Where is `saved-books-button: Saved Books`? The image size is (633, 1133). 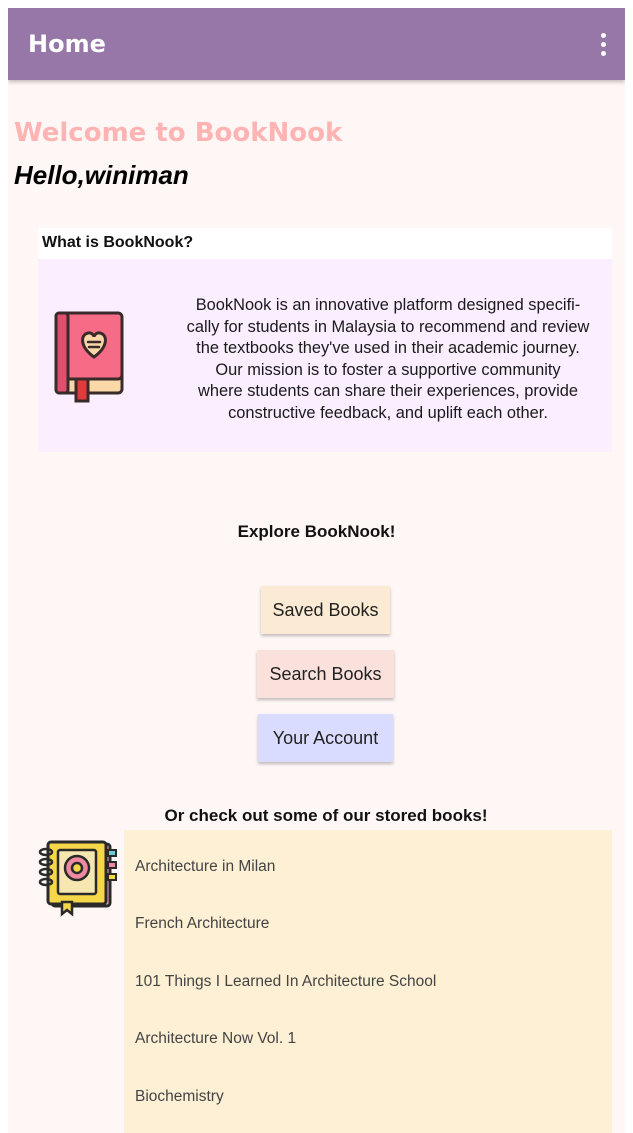 saved-books-button: Saved Books is located at coordinates (325, 610).